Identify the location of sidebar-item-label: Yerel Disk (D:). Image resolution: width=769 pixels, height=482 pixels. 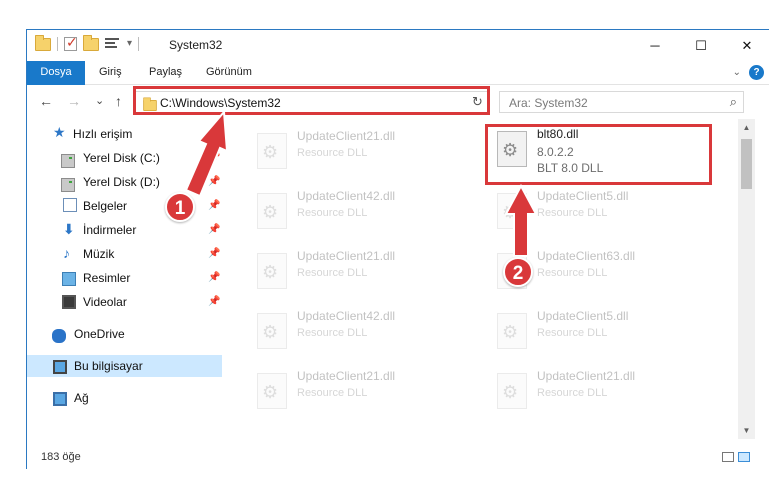
(121, 182).